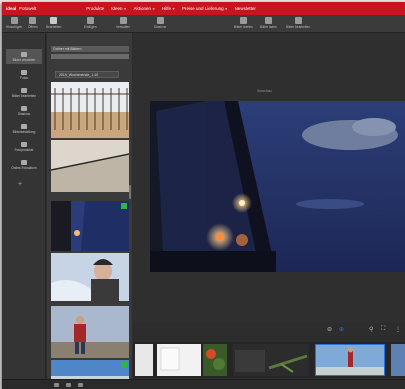 This screenshot has width=405, height=389. I want to click on search-icon: ⚲, so click(371, 329).